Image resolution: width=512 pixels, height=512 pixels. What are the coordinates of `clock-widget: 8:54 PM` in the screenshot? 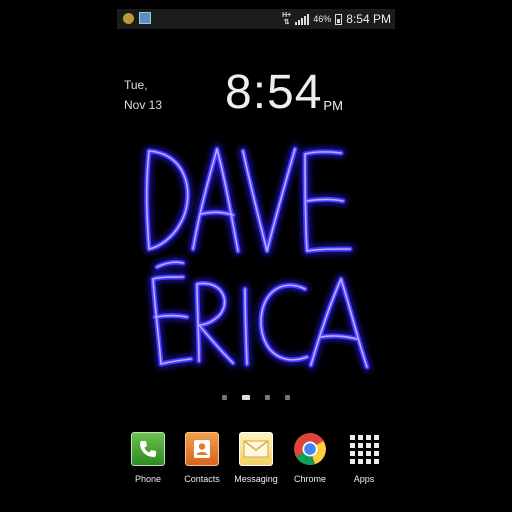 It's located at (284, 93).